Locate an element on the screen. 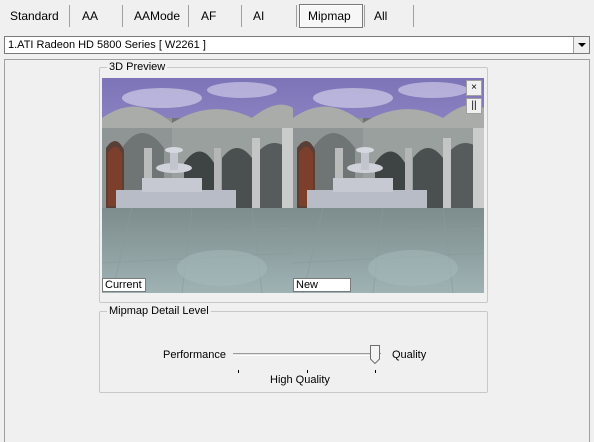 The image size is (594, 442). tab-mipmap: Mipmap is located at coordinates (331, 16).